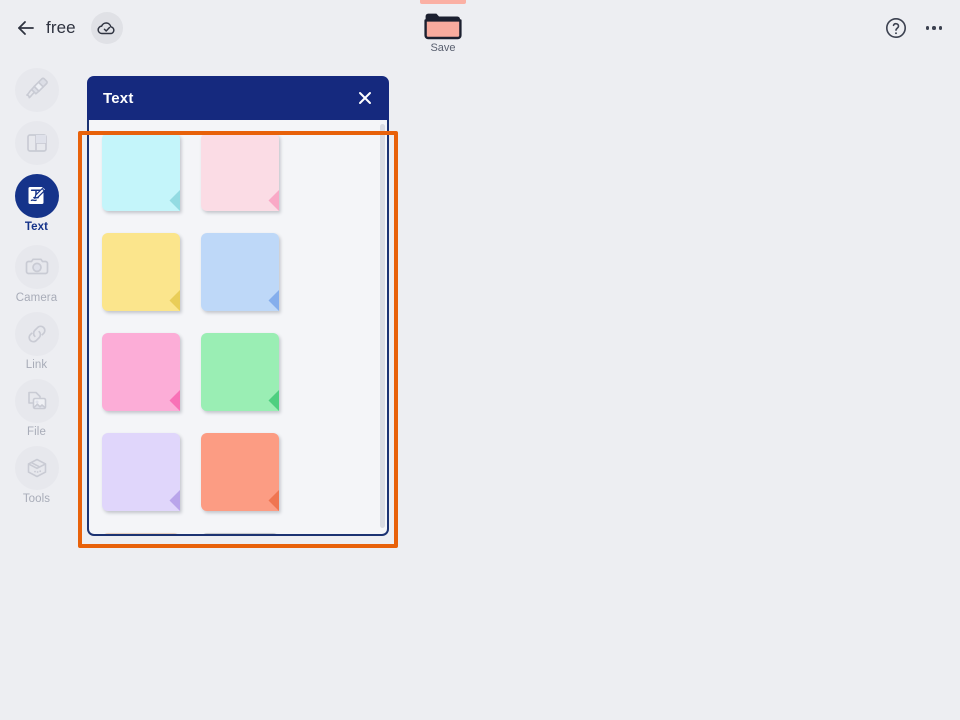 Image resolution: width=960 pixels, height=720 pixels. I want to click on toolbox-icon, so click(36, 468).